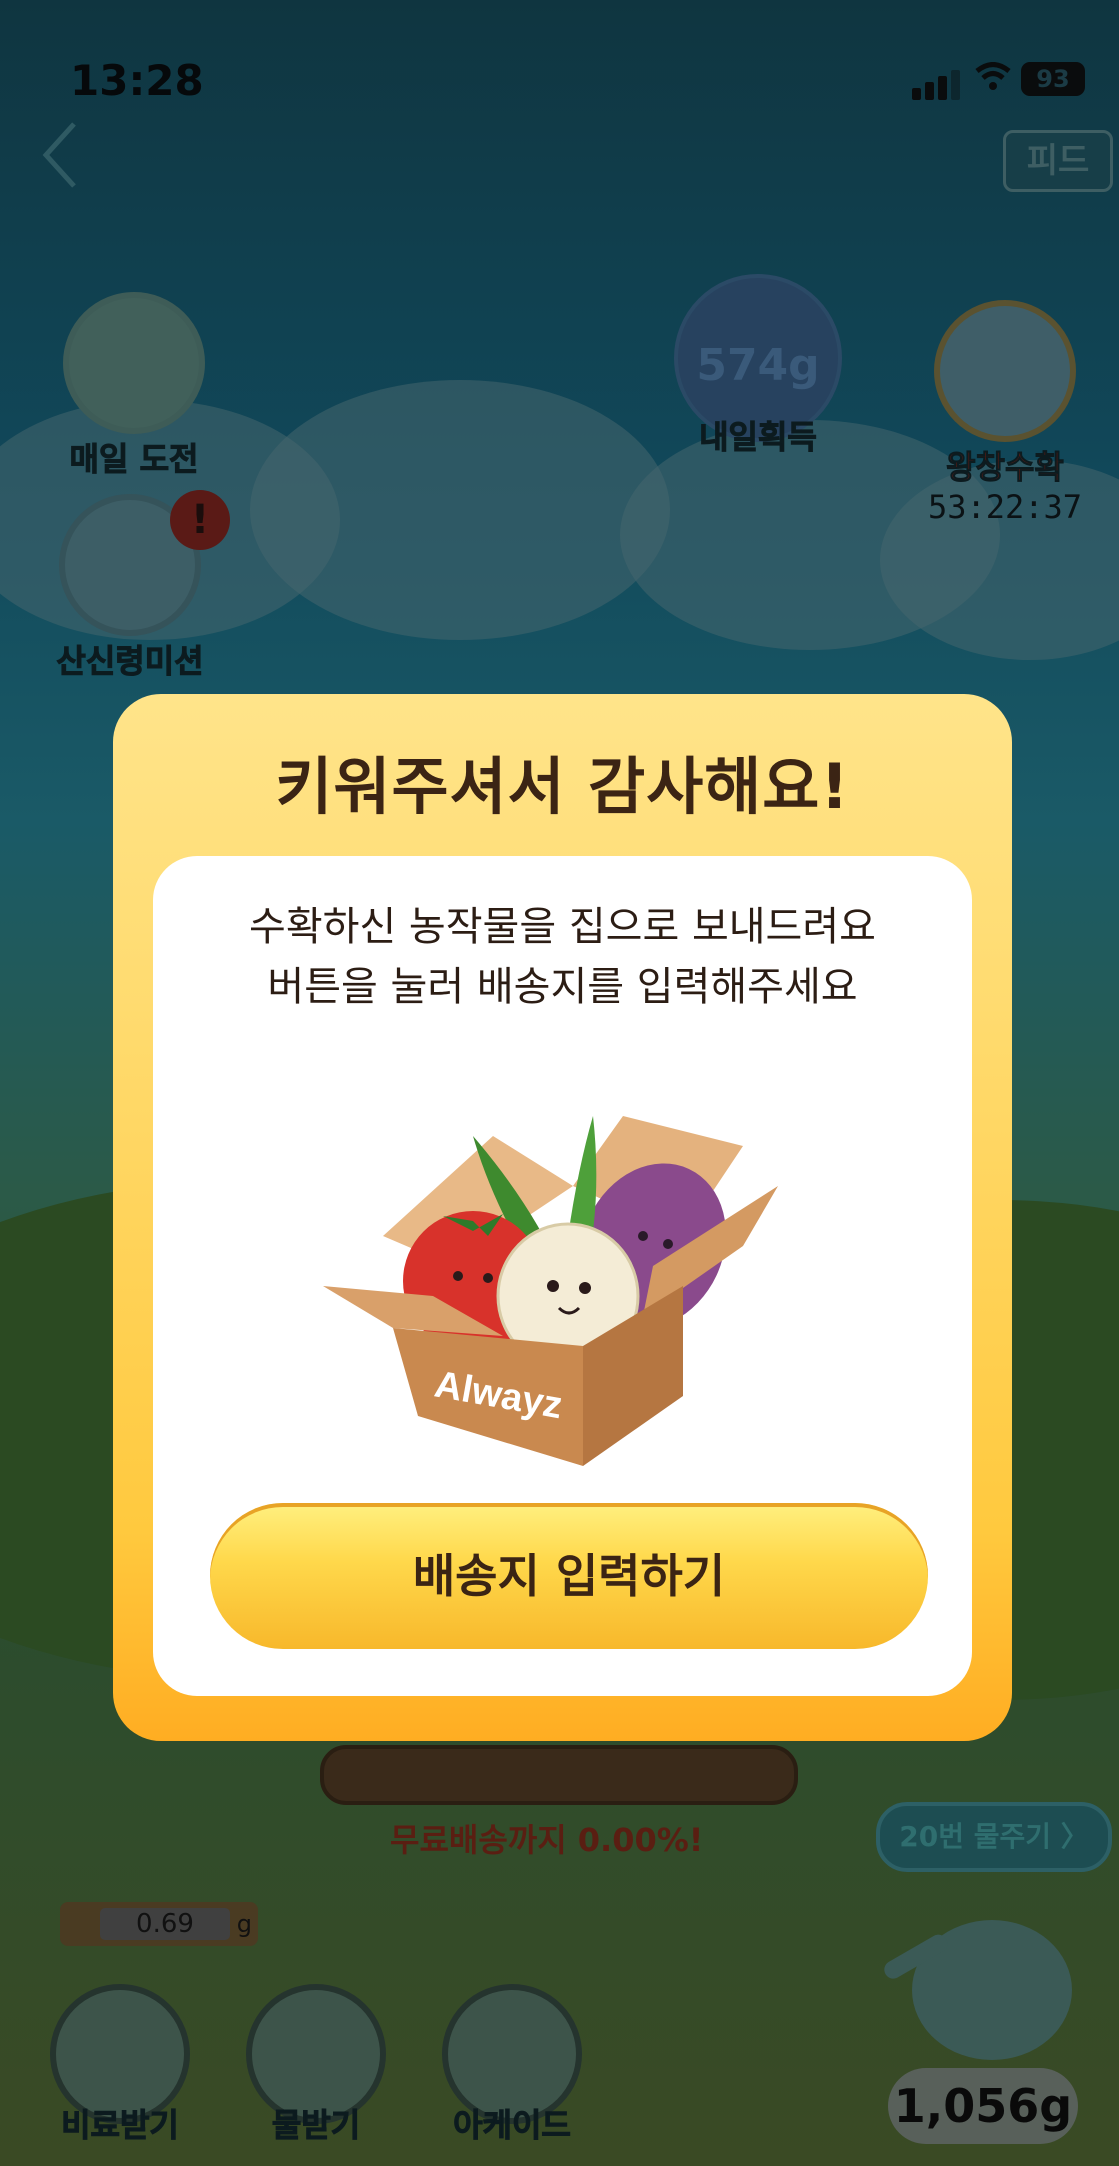  What do you see at coordinates (1005, 371) in the screenshot?
I see `truck-icon` at bounding box center [1005, 371].